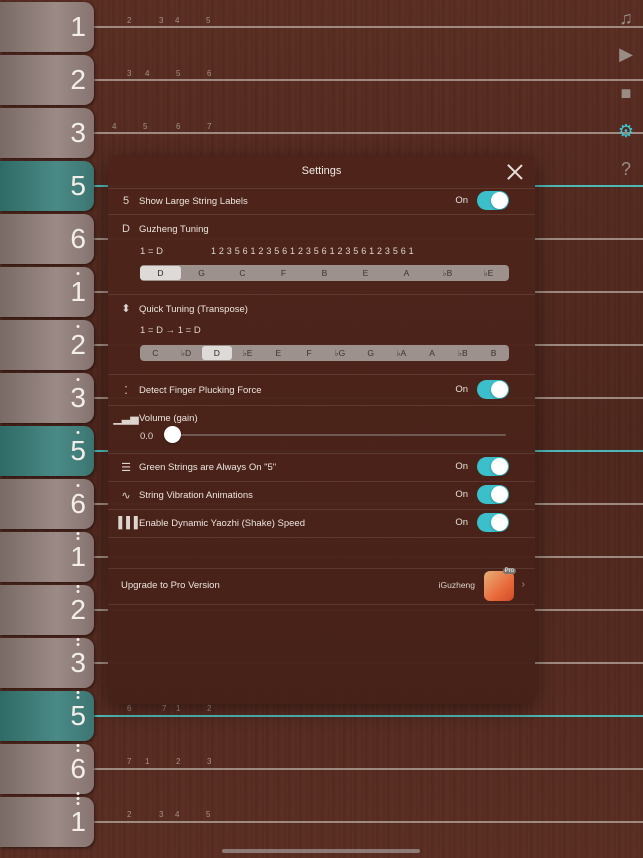  Describe the element at coordinates (515, 172) in the screenshot. I see `close-button` at that location.